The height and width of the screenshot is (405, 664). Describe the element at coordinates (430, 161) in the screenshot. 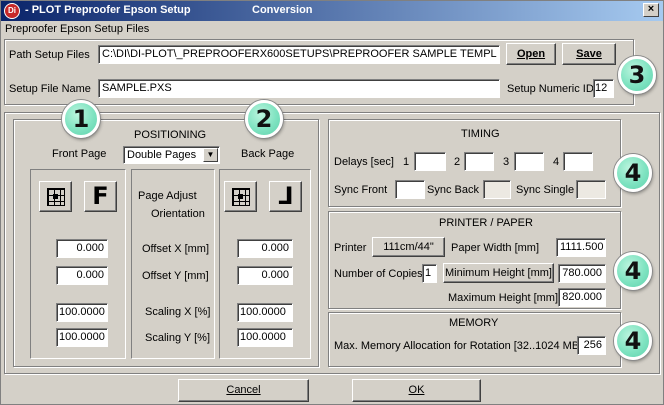

I see `delay-1-field` at that location.